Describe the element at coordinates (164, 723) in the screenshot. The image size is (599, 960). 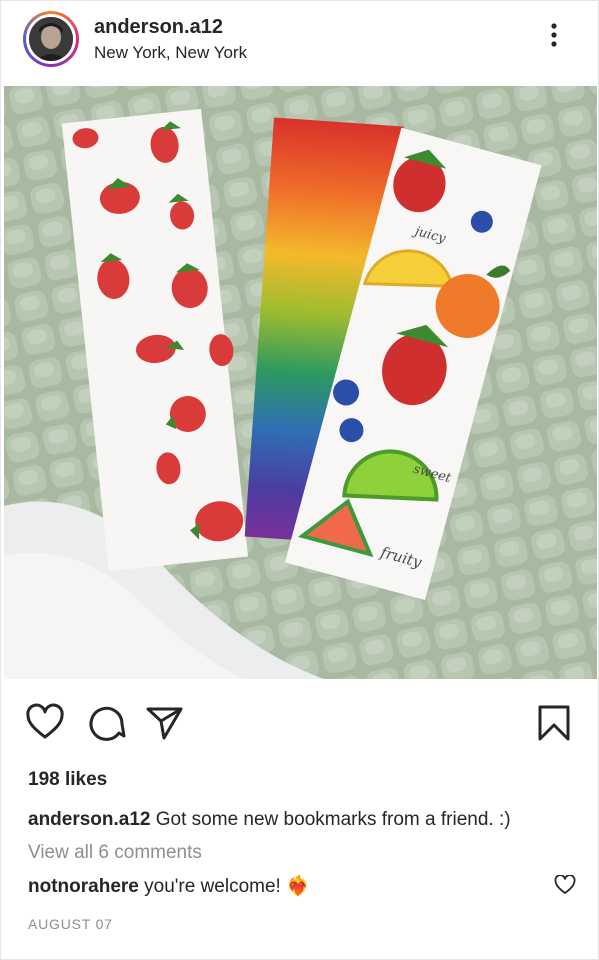
I see `paper-plane-icon` at that location.